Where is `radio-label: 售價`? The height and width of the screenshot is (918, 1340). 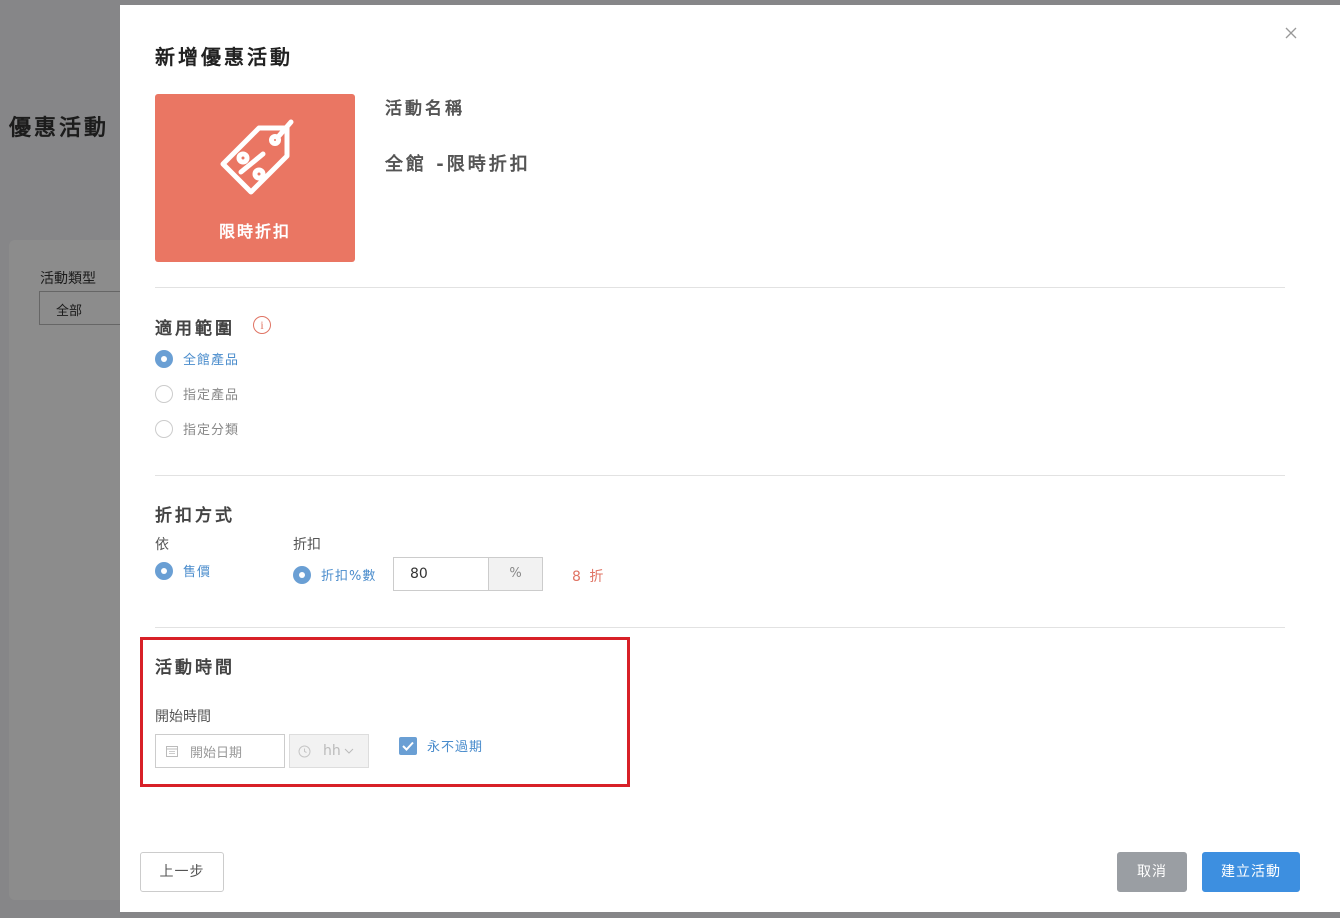 radio-label: 售價 is located at coordinates (197, 572).